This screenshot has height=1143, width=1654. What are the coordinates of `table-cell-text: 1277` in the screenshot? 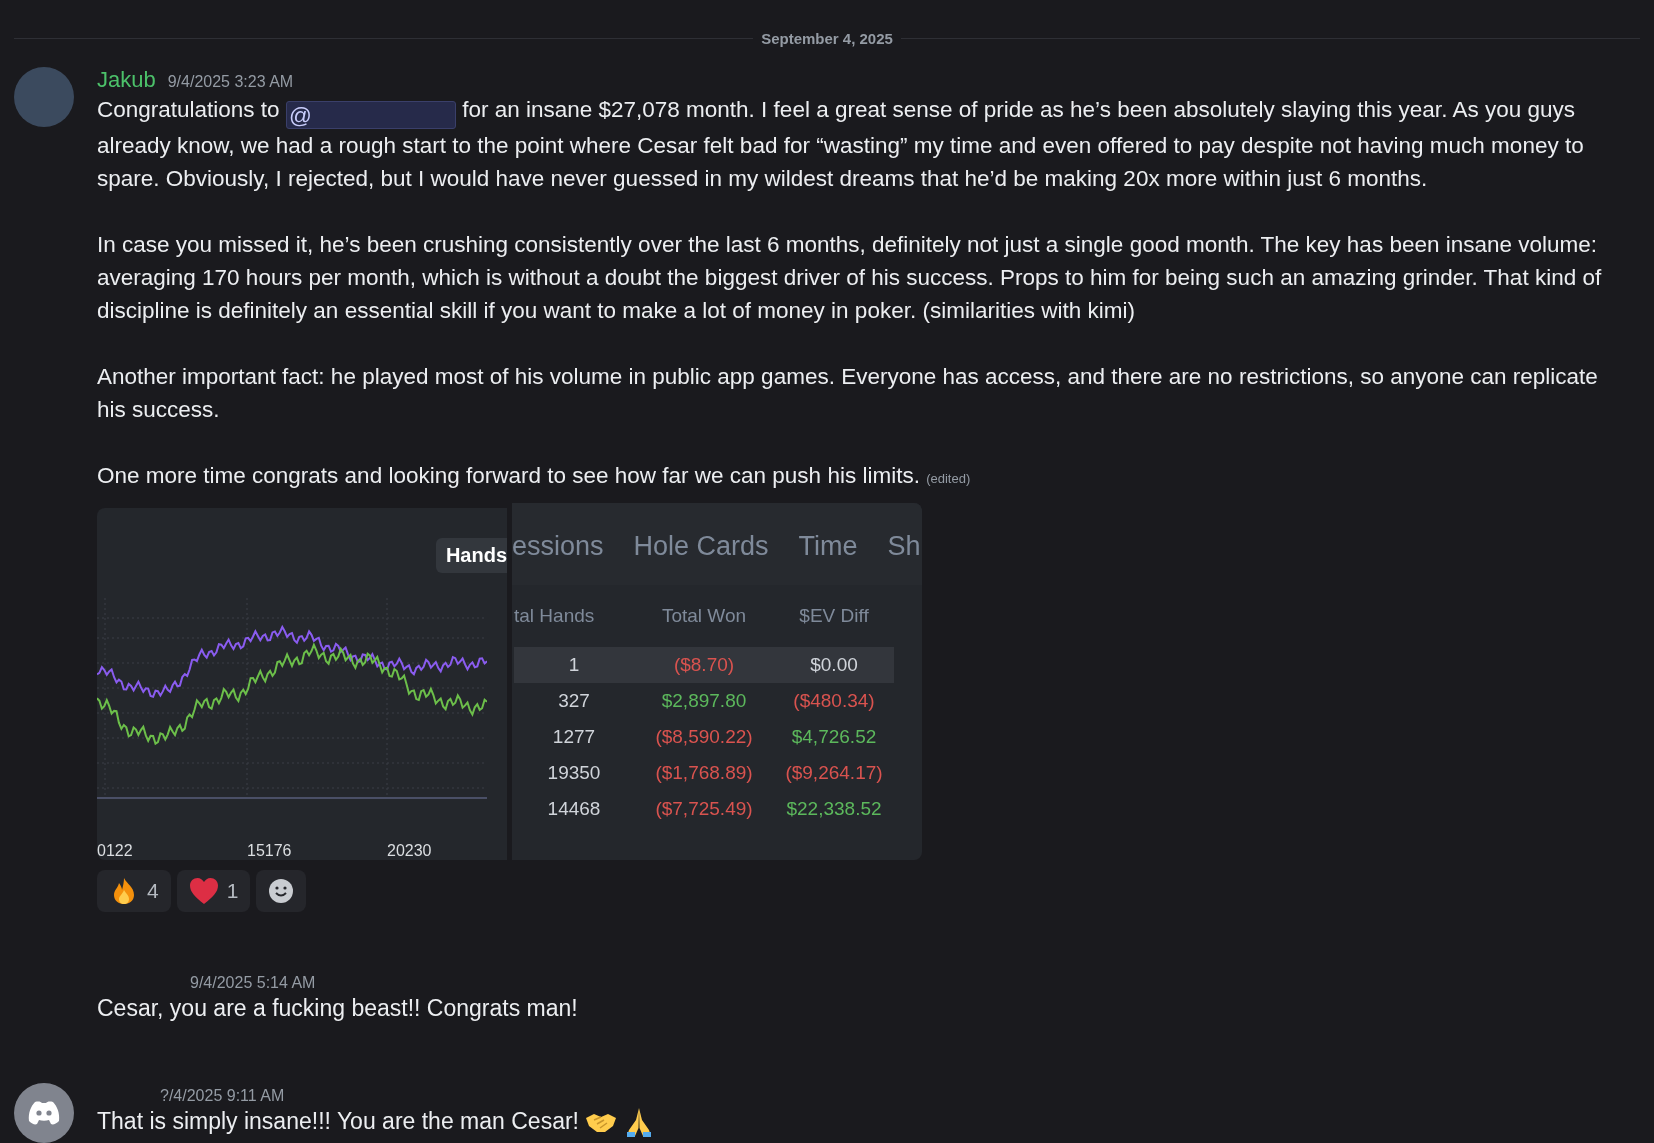 It's located at (574, 737).